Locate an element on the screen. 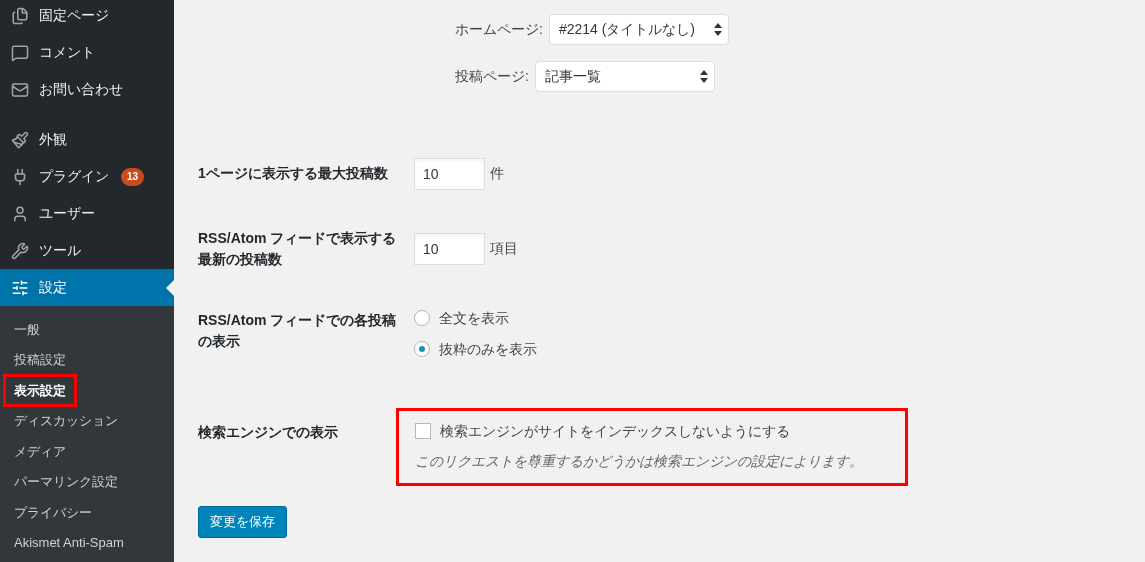  submenu-item: 表示設定 is located at coordinates (40, 390).